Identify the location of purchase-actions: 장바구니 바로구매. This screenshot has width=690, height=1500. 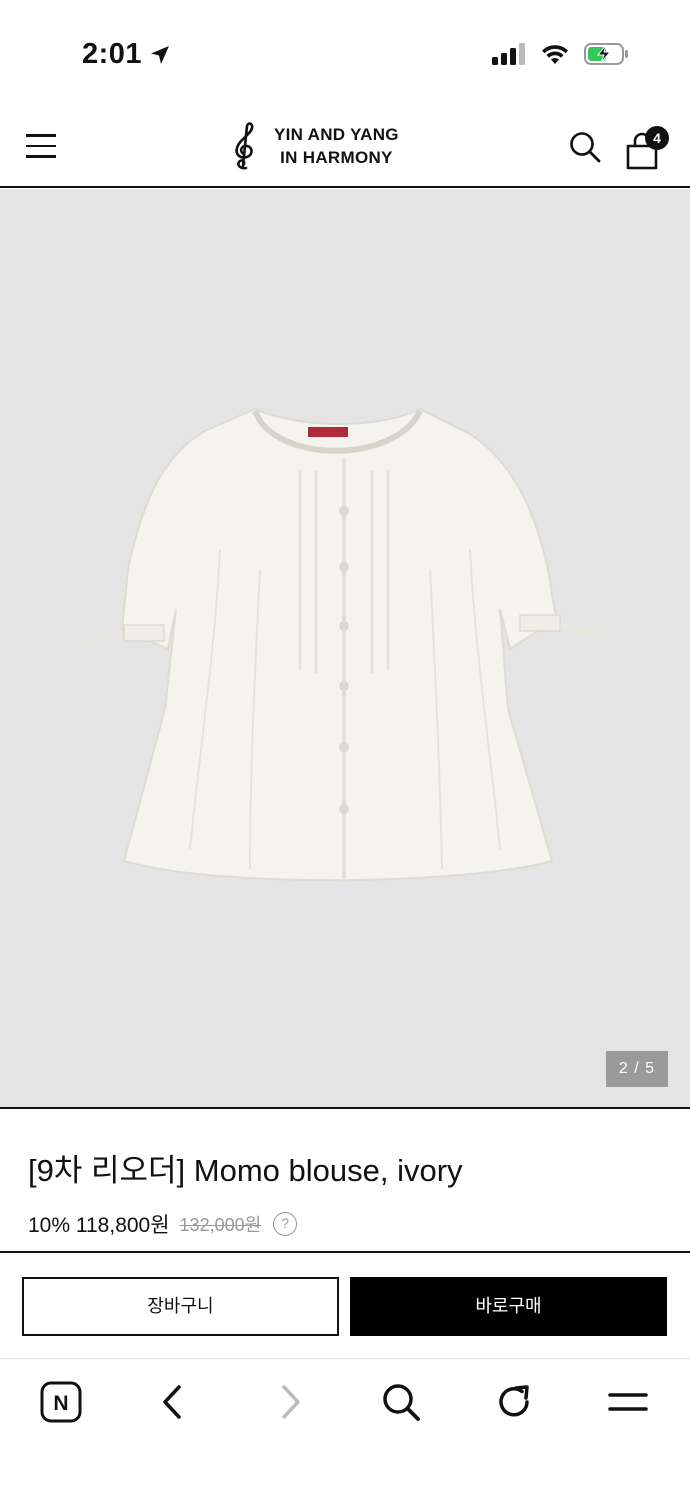
(345, 1307).